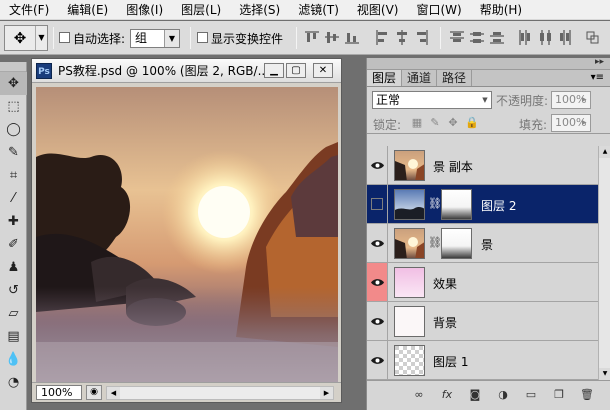 The width and height of the screenshot is (610, 410). Describe the element at coordinates (323, 70) in the screenshot. I see `close-button: ✕` at that location.